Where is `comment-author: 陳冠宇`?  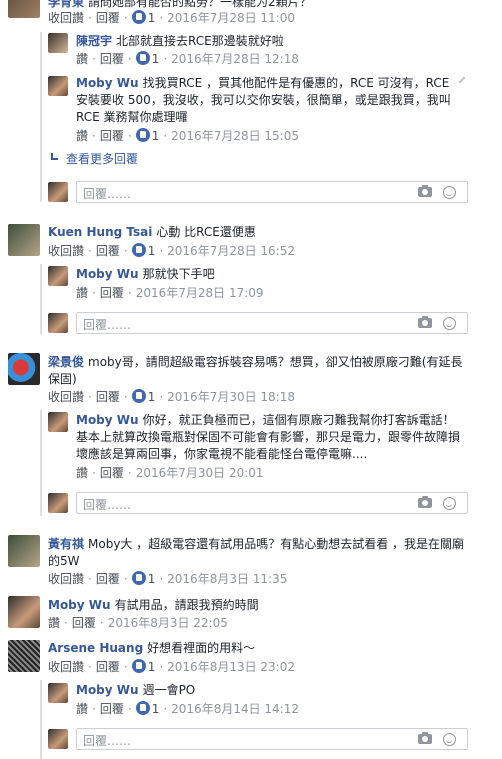
comment-author: 陳冠宇 is located at coordinates (94, 41).